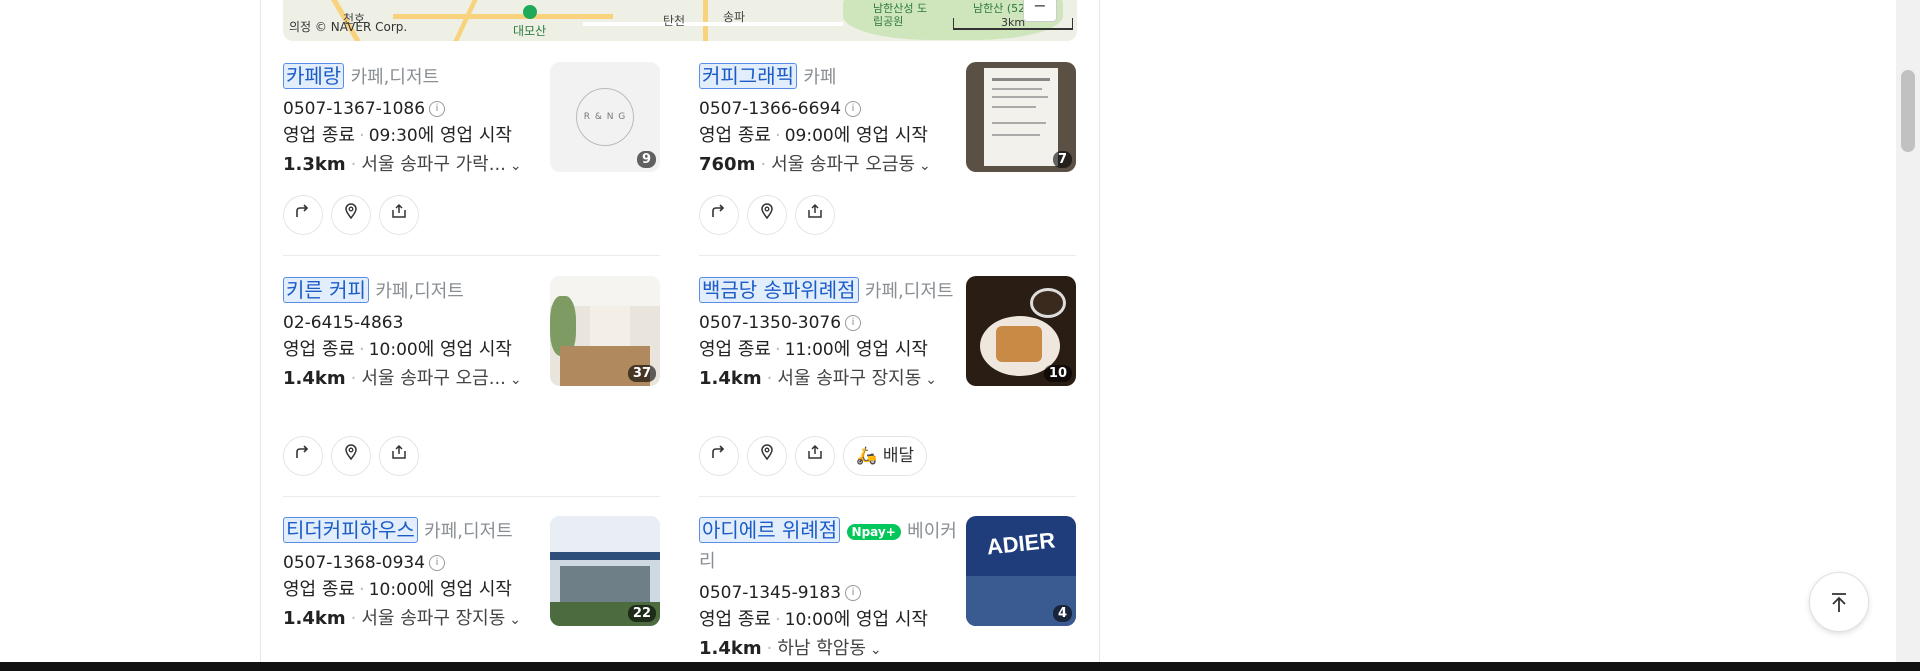 This screenshot has width=1920, height=671. I want to click on place-name-link: 백금당 송파위례점, so click(779, 290).